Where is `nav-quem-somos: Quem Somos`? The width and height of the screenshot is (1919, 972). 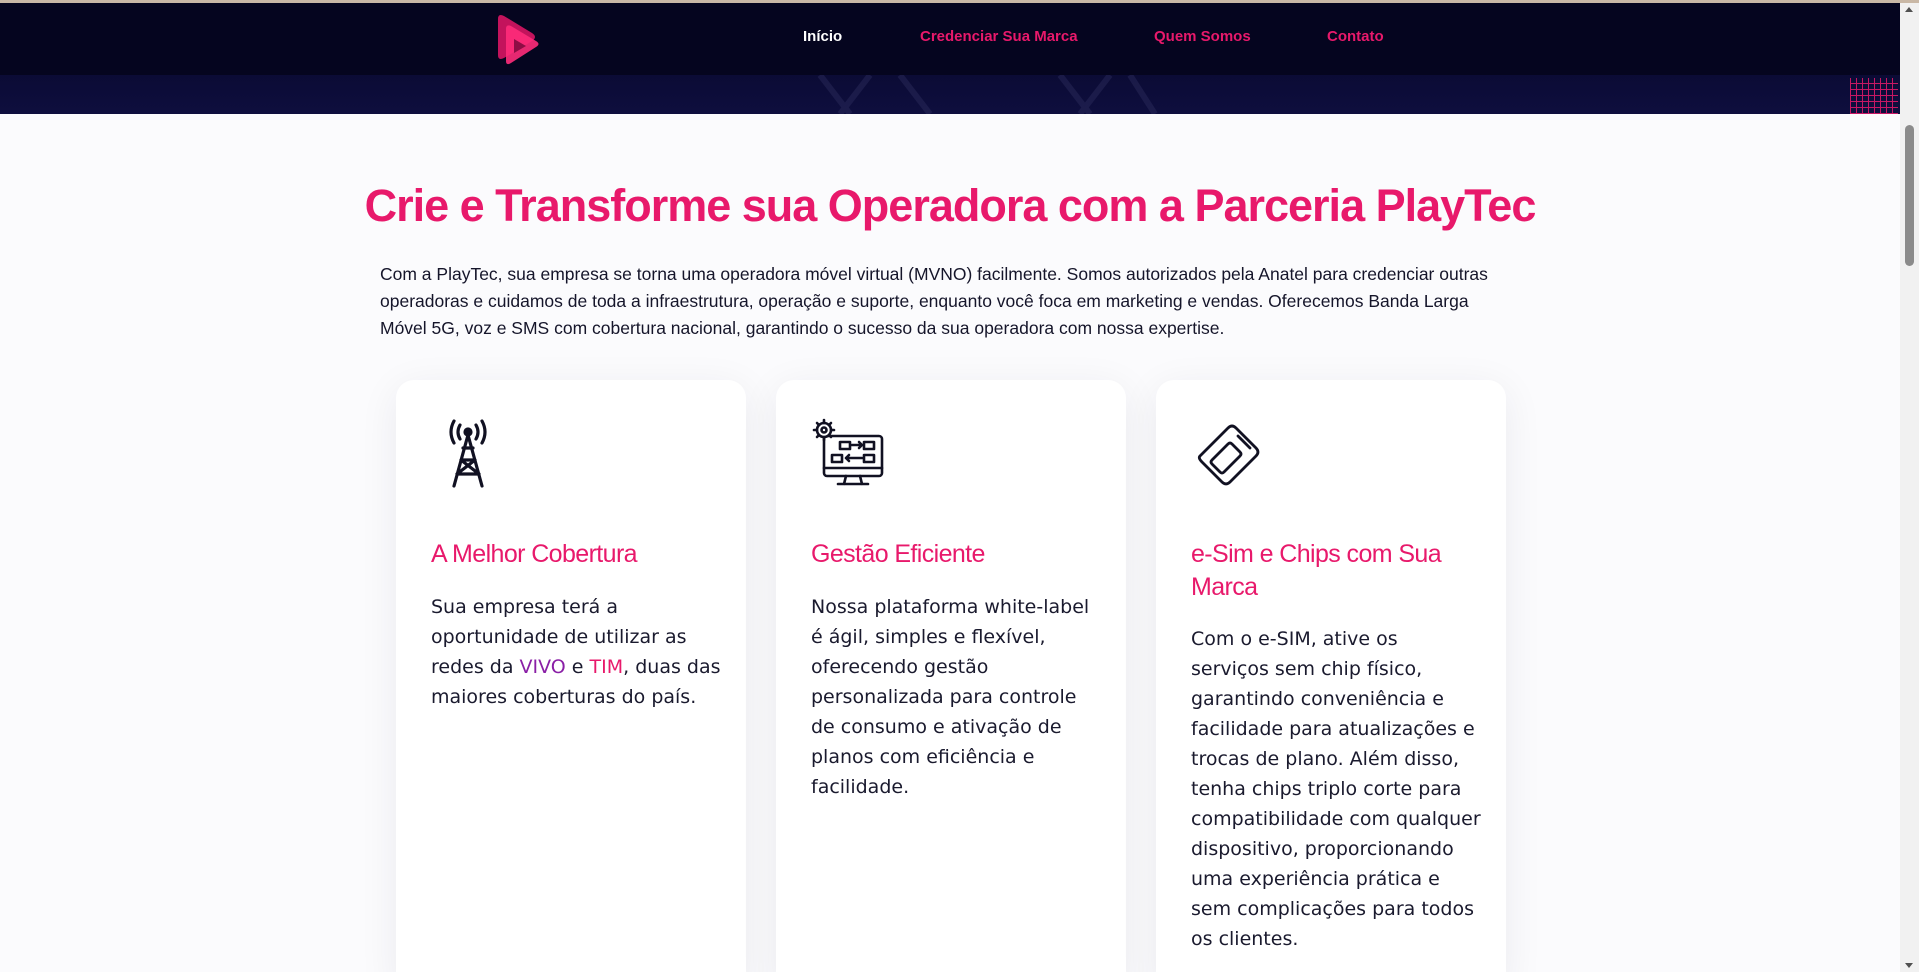
nav-quem-somos: Quem Somos is located at coordinates (1202, 36).